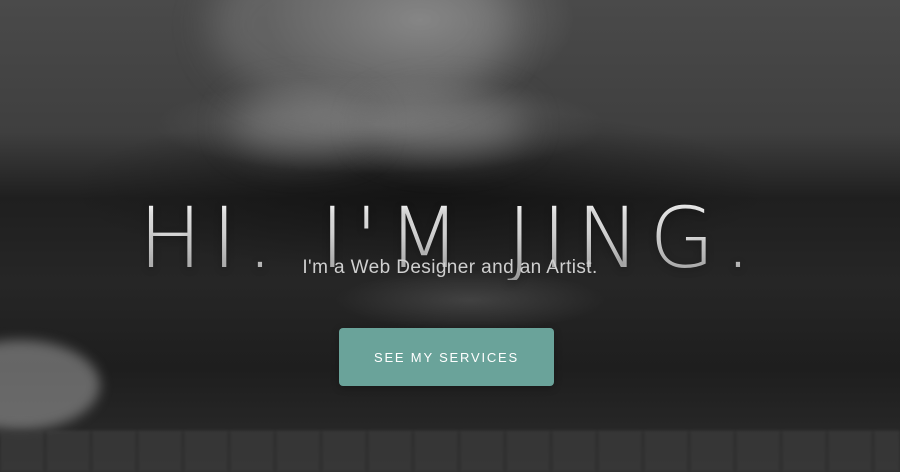 The height and width of the screenshot is (472, 900). I want to click on hero-subtitle: I'm a Web Designer and an Artist., so click(450, 267).